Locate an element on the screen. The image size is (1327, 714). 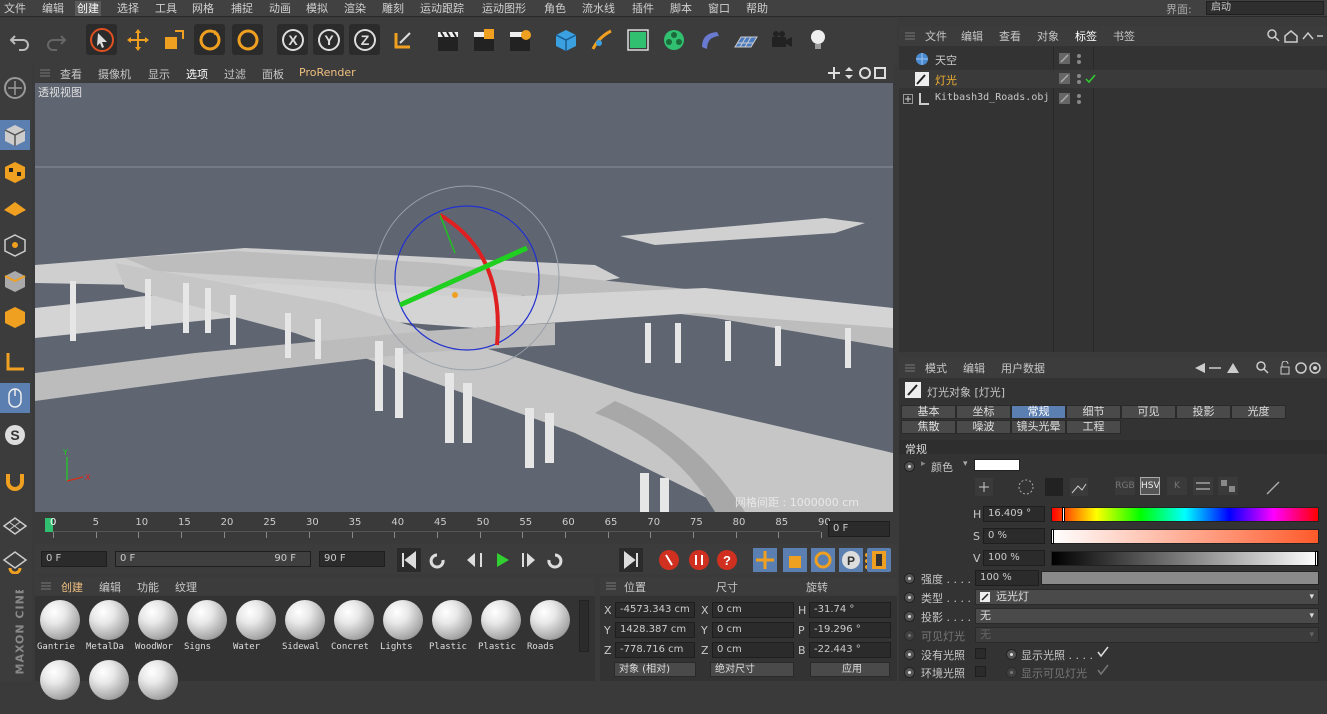
solo-button: S is located at coordinates (15, 435).